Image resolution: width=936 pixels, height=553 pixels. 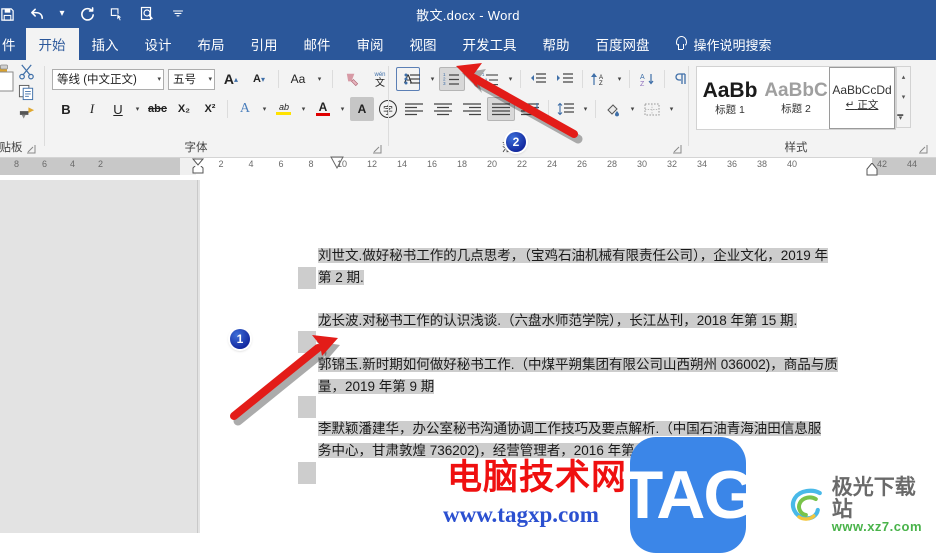 I want to click on font-size-value: 五号, so click(x=184, y=80).